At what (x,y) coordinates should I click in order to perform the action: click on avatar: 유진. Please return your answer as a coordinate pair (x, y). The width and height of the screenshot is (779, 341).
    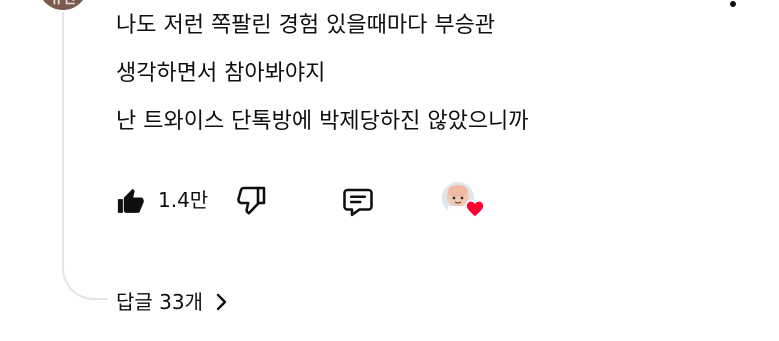
    Looking at the image, I should click on (63, 5).